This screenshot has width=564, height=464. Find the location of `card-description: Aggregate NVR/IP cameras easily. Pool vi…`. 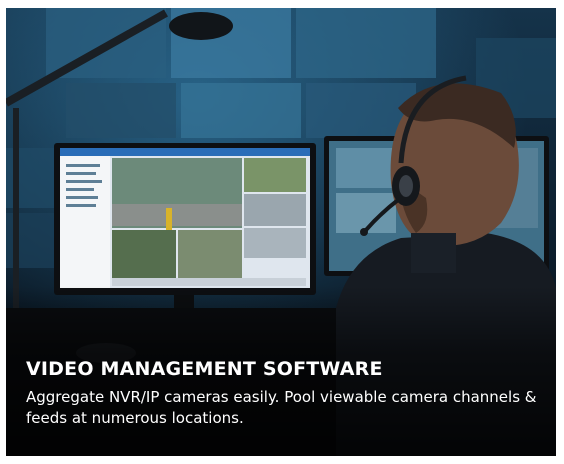

card-description: Aggregate NVR/IP cameras easily. Pool vi… is located at coordinates (281, 407).